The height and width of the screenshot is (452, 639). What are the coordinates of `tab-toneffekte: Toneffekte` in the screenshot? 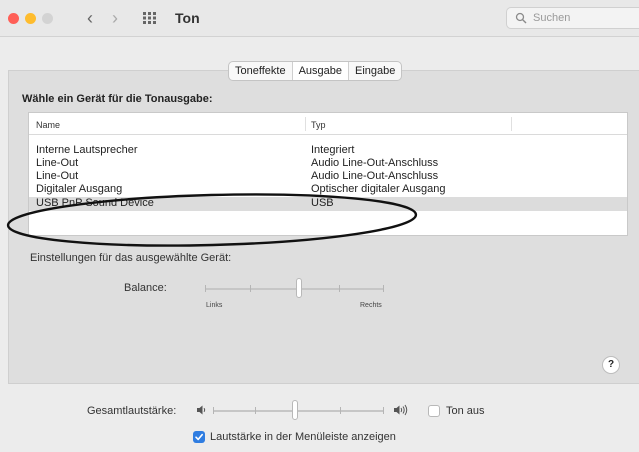 It's located at (261, 71).